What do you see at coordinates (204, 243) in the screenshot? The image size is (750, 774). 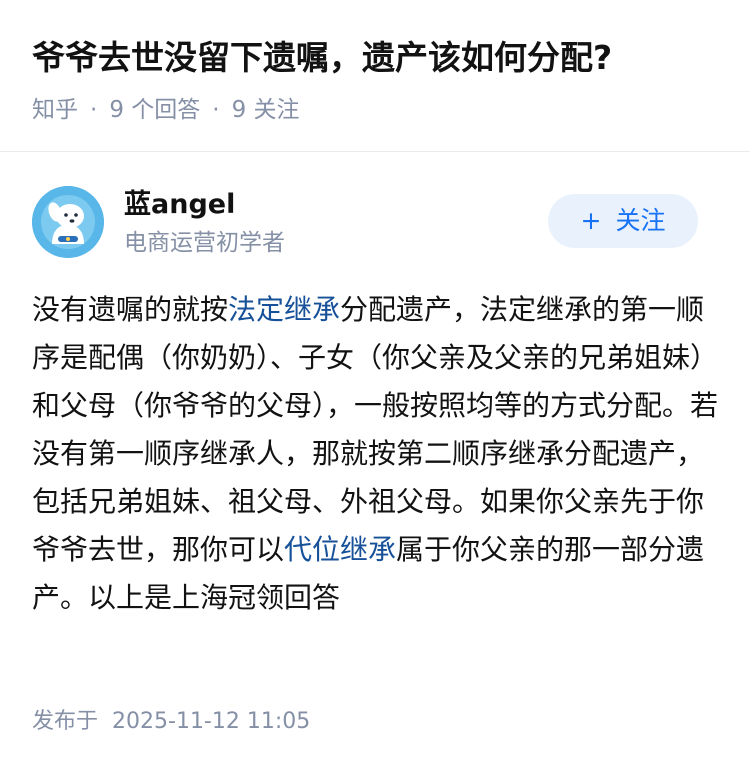 I see `author-bio: 电商运营初学者` at bounding box center [204, 243].